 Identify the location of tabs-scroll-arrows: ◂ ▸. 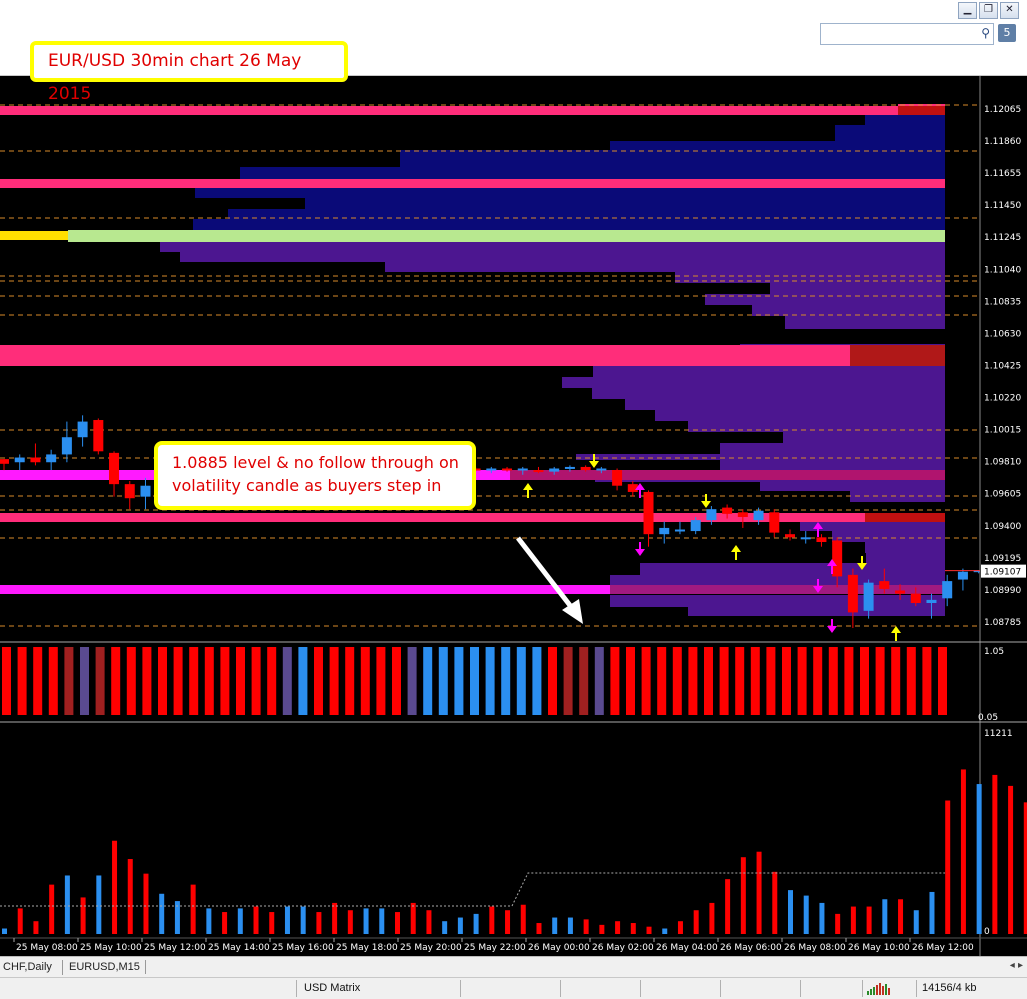
(1016, 965).